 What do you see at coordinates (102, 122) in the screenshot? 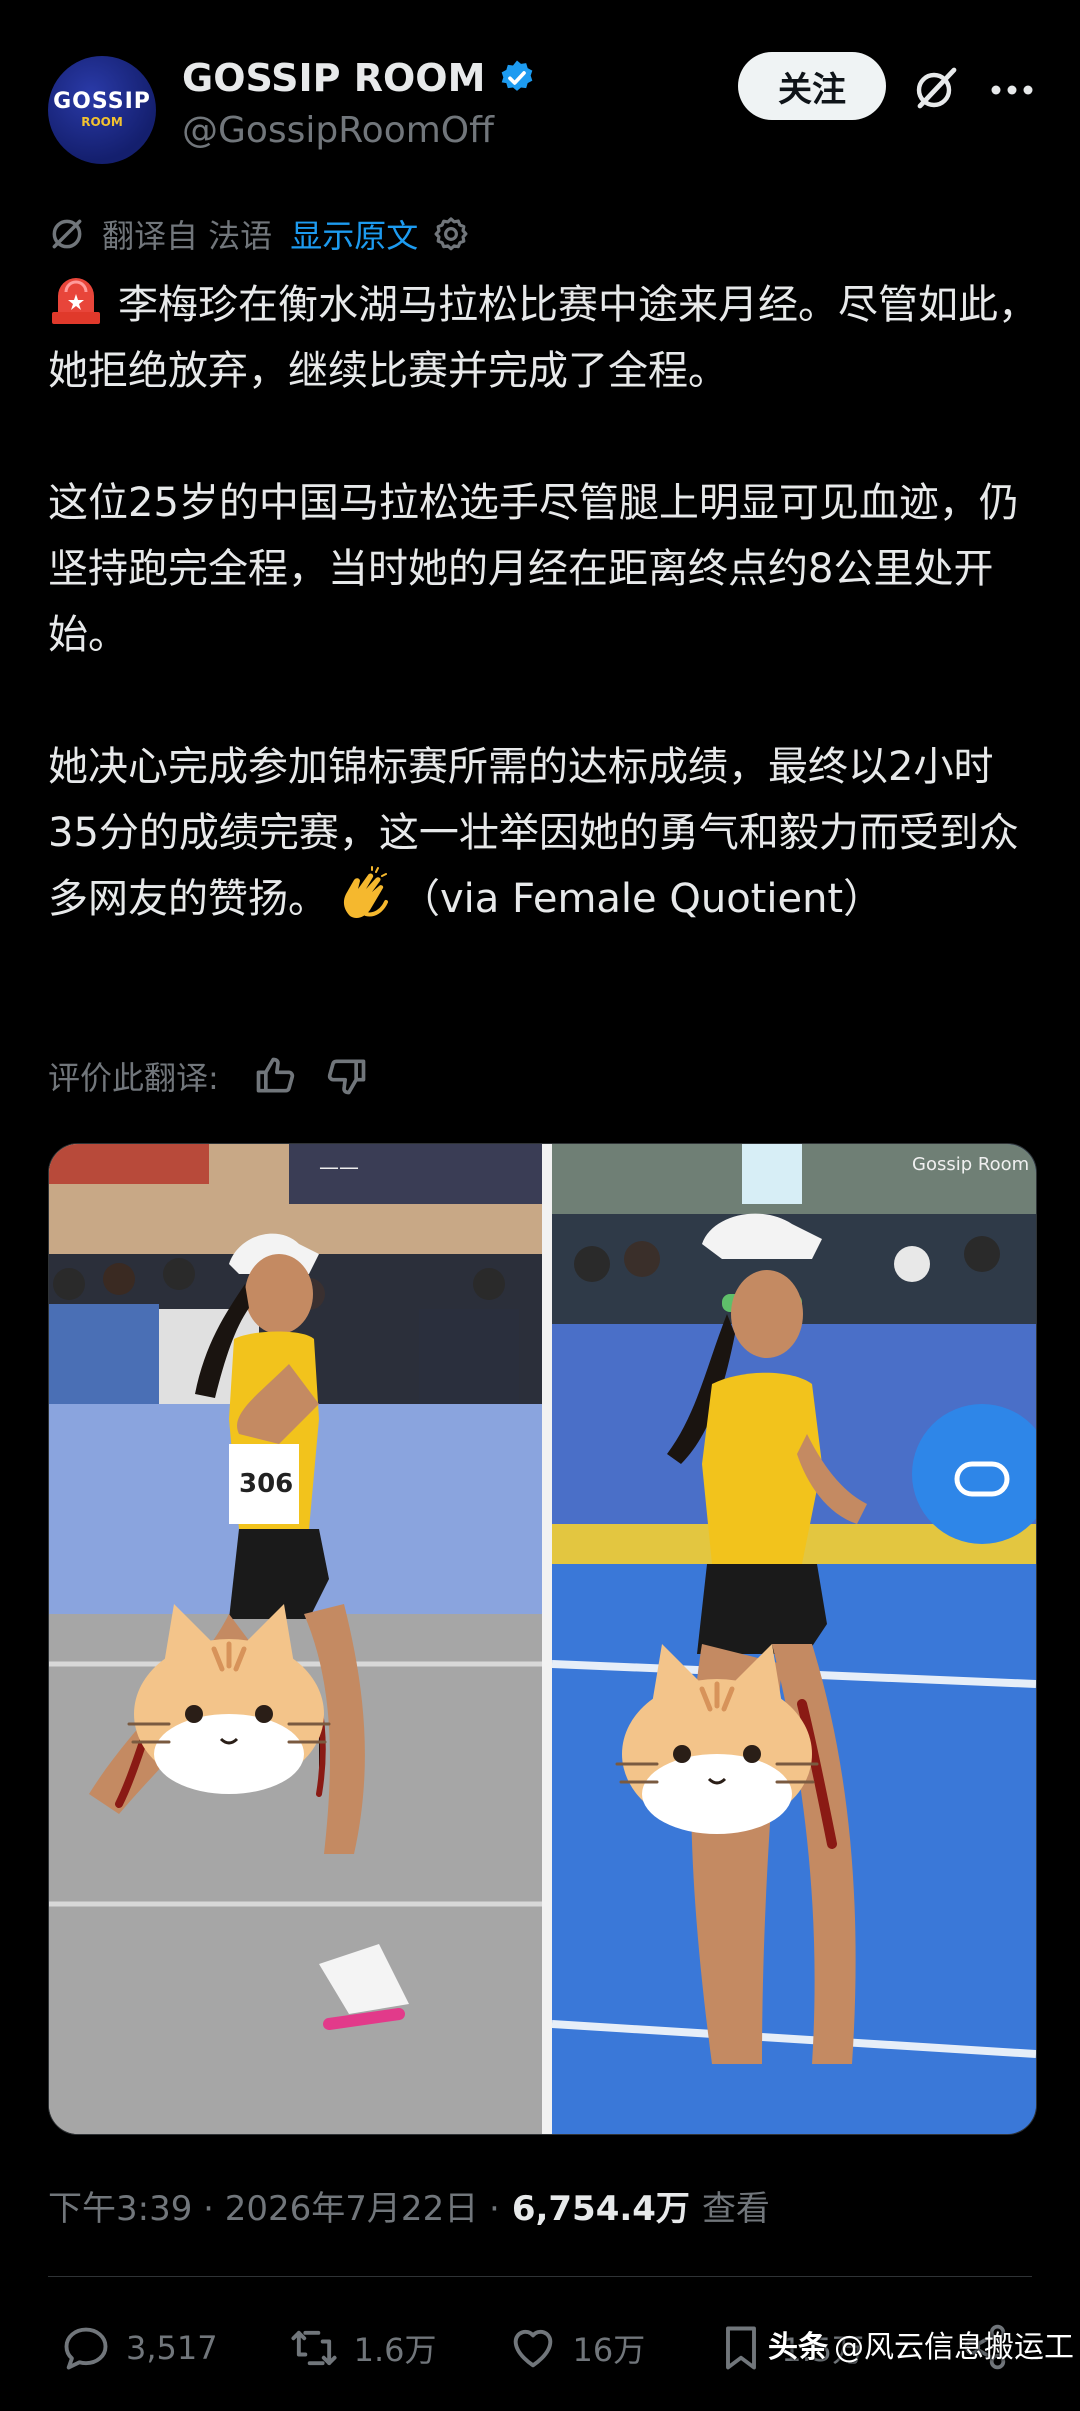
I see `avatar-text-room: ROOM` at bounding box center [102, 122].